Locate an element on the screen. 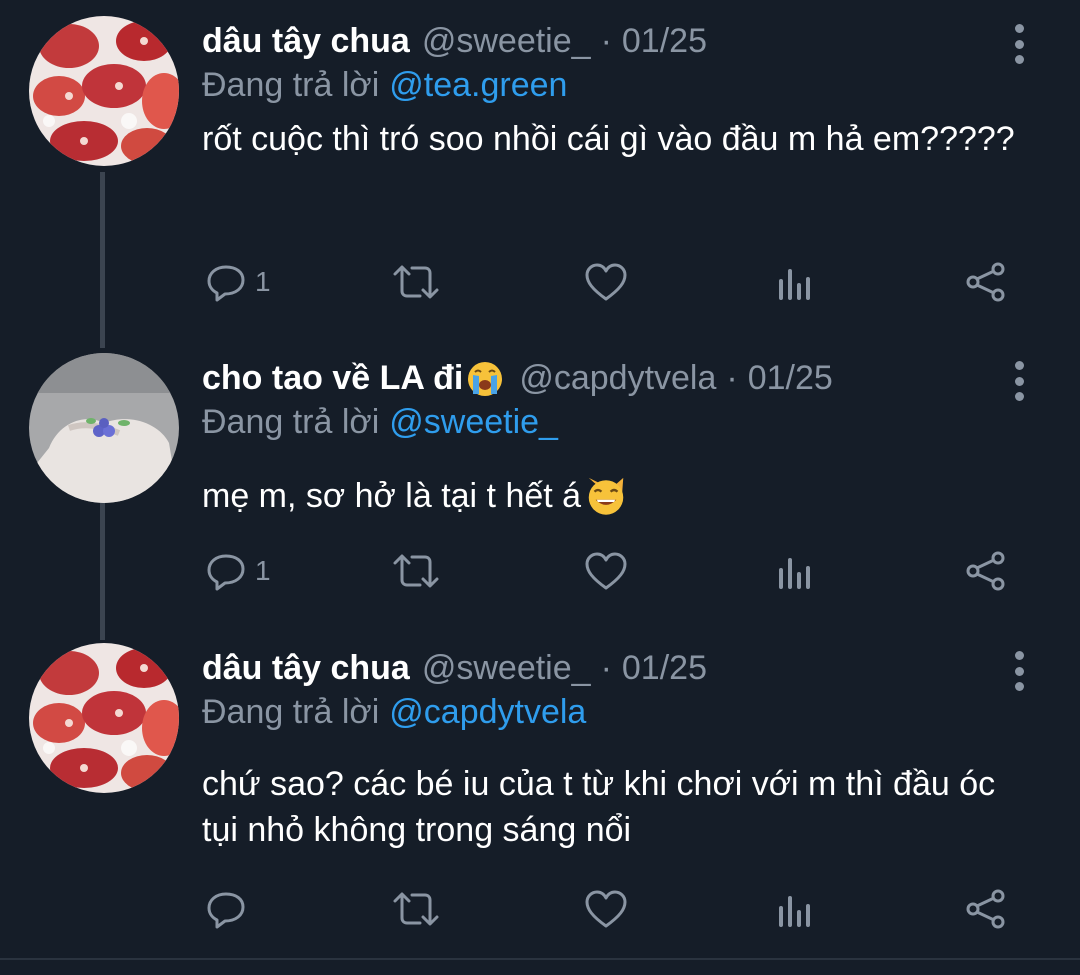 Image resolution: width=1080 pixels, height=975 pixels. tweet-actions is located at coordinates (540, 909).